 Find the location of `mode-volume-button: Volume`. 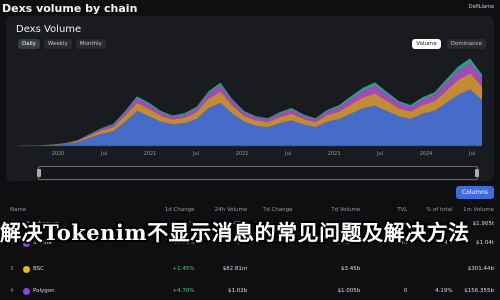

mode-volume-button: Volume is located at coordinates (426, 44).